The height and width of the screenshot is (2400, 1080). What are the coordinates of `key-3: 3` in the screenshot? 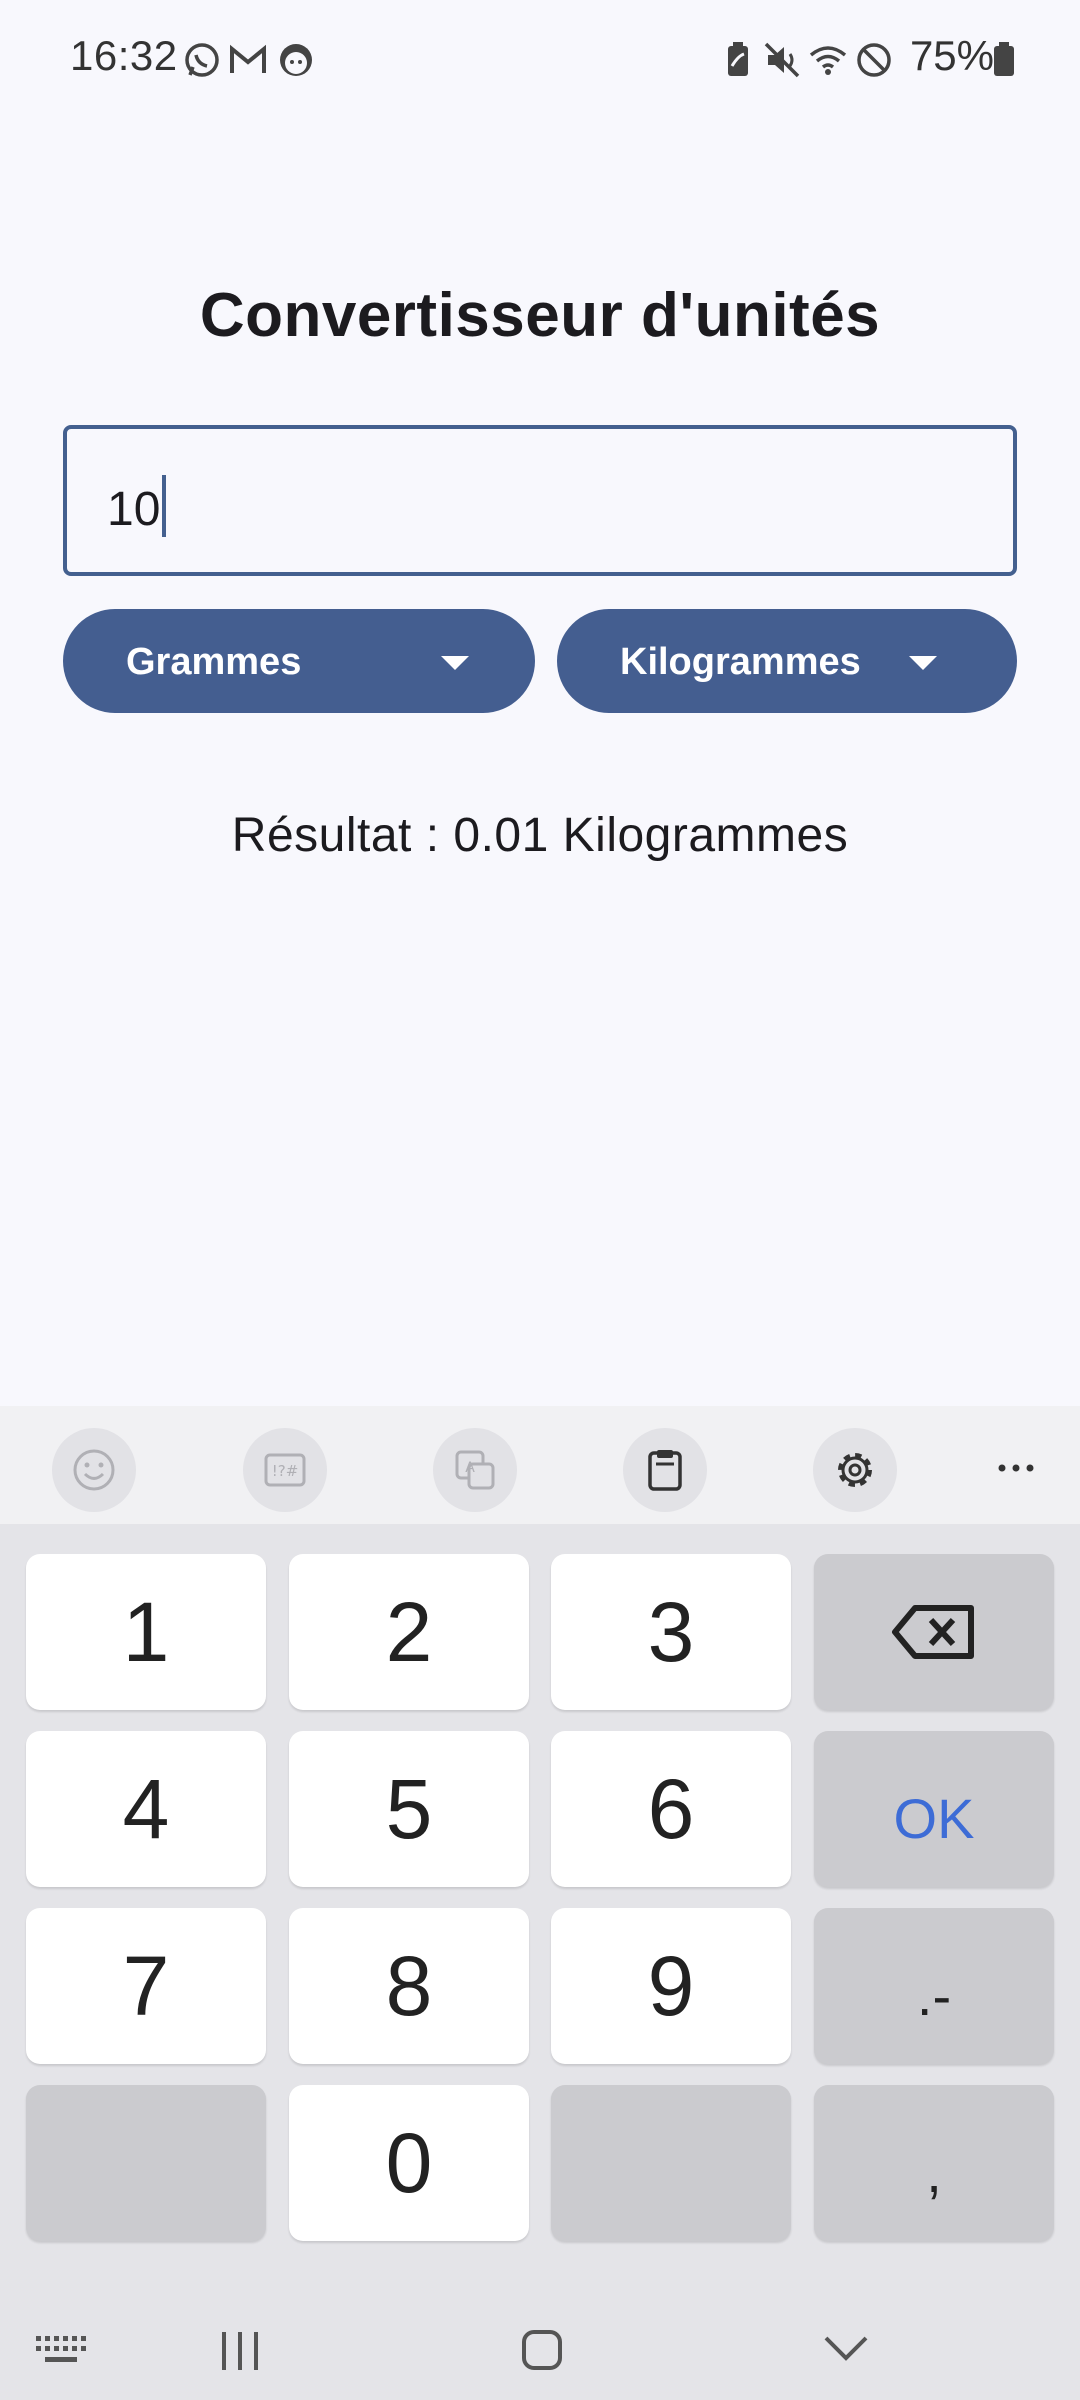 It's located at (671, 1632).